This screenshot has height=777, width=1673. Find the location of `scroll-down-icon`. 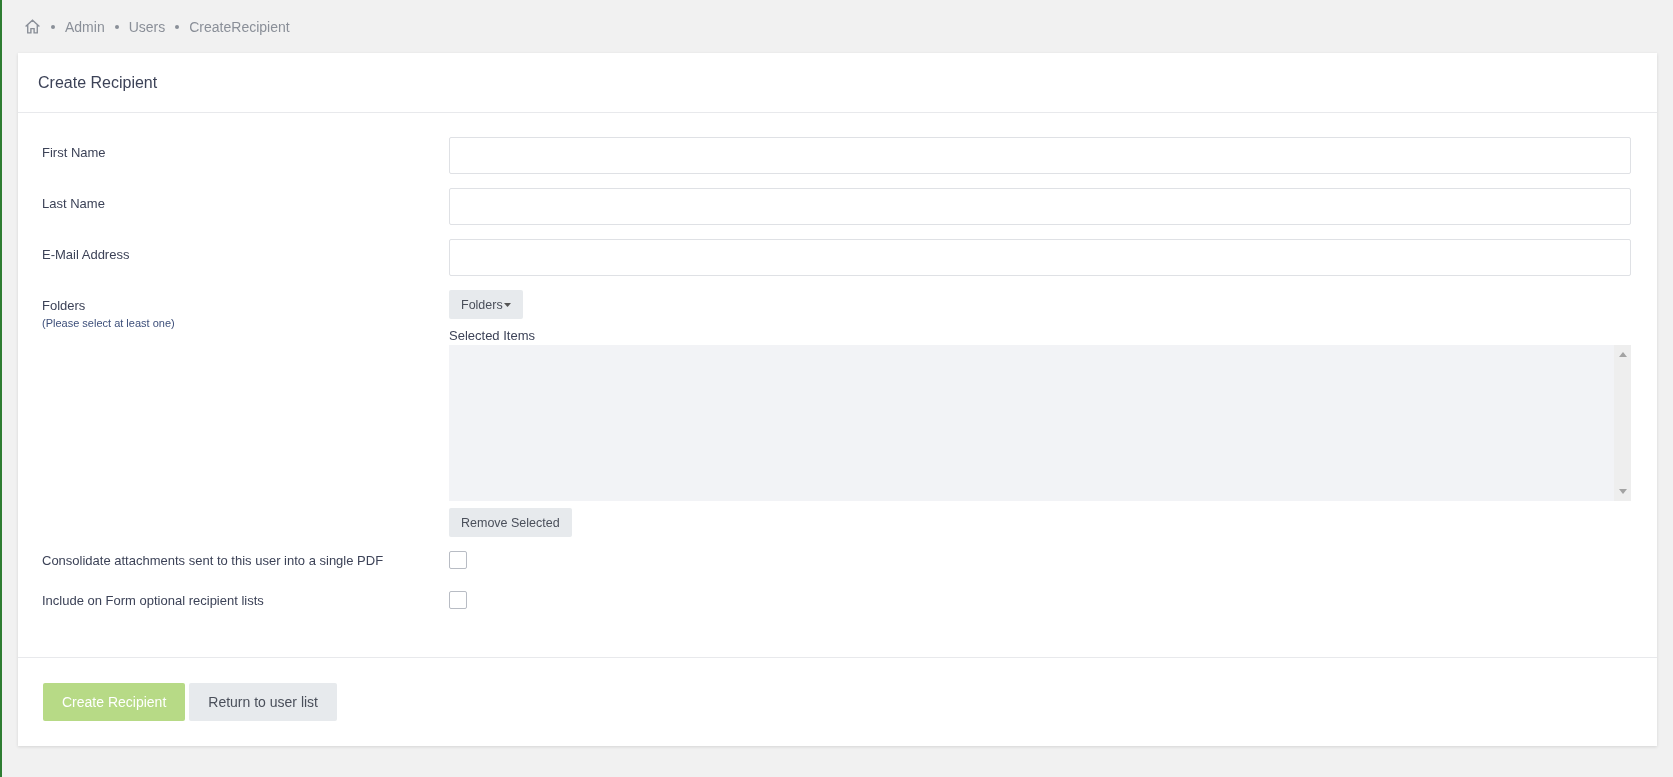

scroll-down-icon is located at coordinates (1622, 491).